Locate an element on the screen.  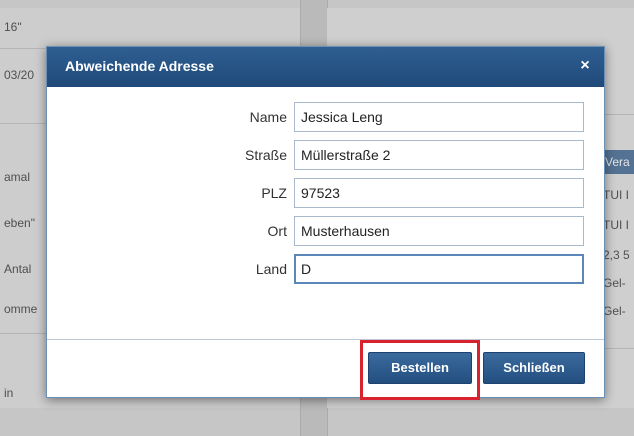
street-input is located at coordinates (439, 155).